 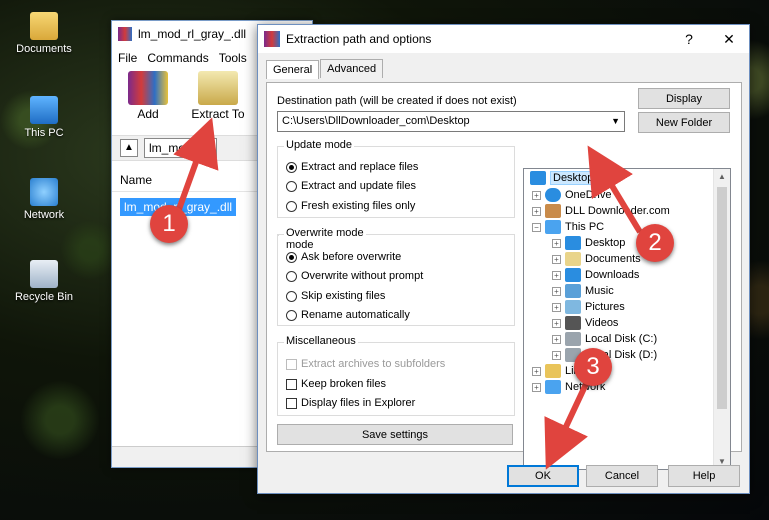 What do you see at coordinates (169, 224) in the screenshot?
I see `step-1-badge: 1` at bounding box center [169, 224].